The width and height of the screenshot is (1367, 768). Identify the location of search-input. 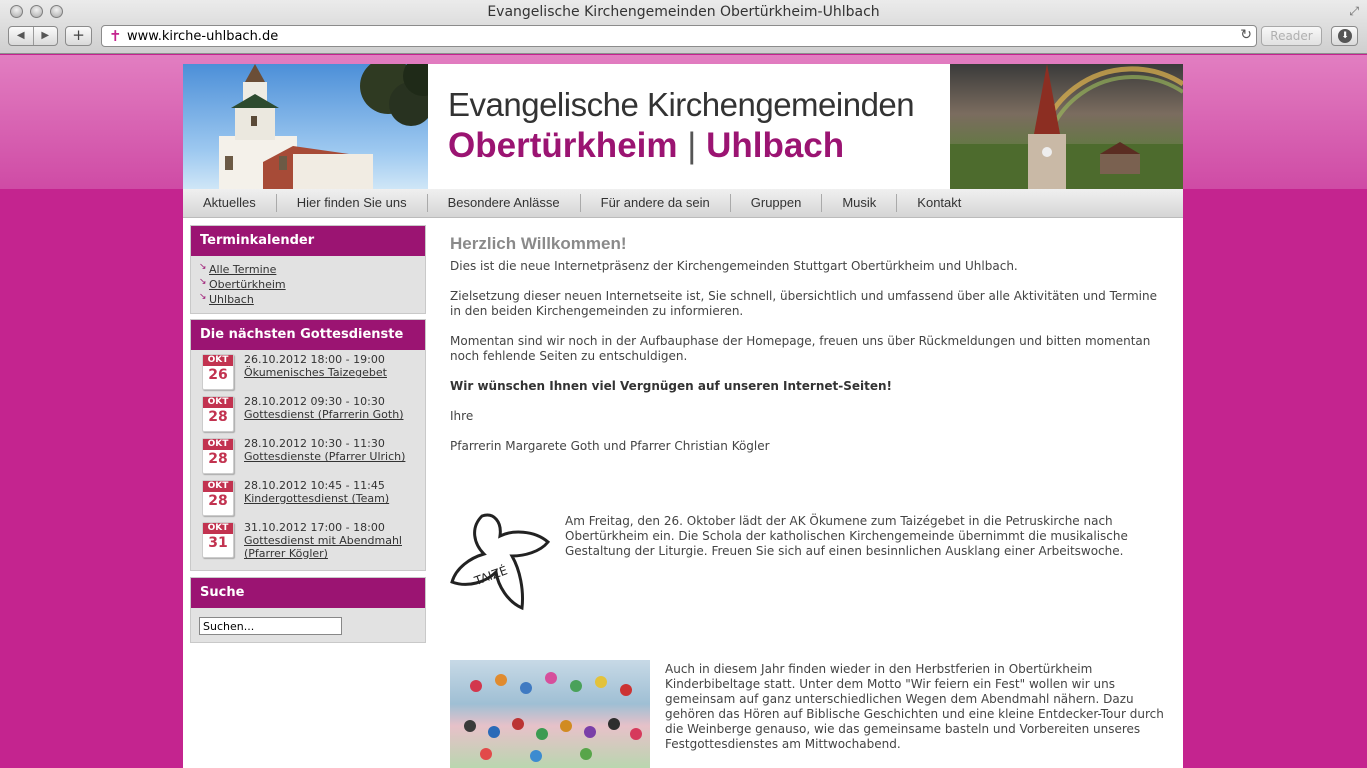
(270, 626).